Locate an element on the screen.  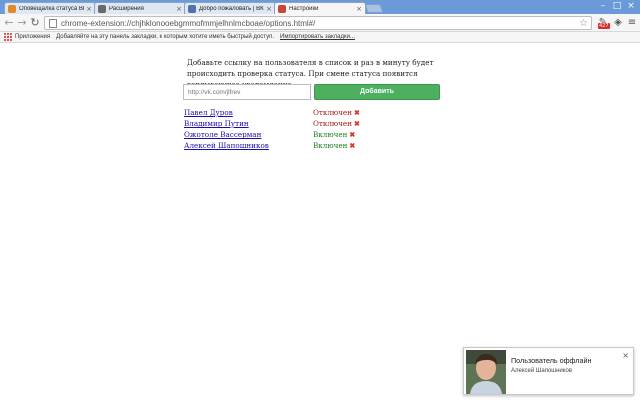
tab-extensions: Расширения × is located at coordinates (140, 8).